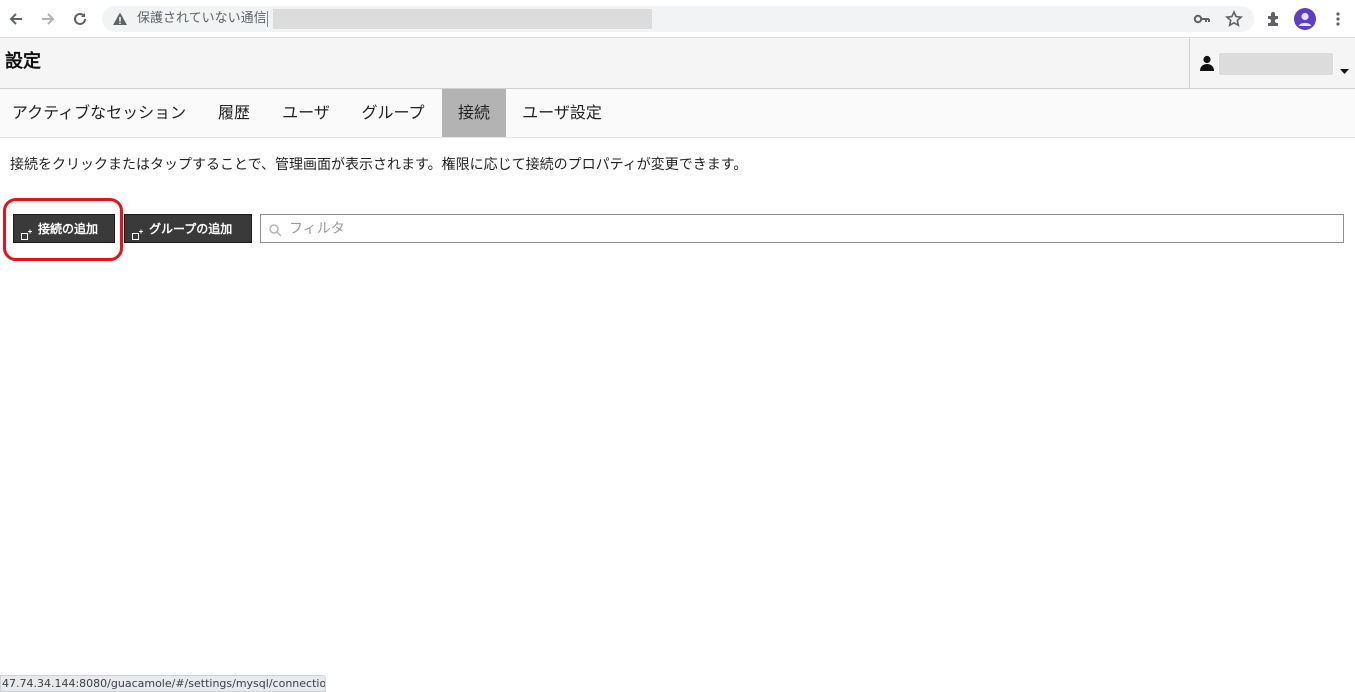  Describe the element at coordinates (267, 19) in the screenshot. I see `divider` at that location.